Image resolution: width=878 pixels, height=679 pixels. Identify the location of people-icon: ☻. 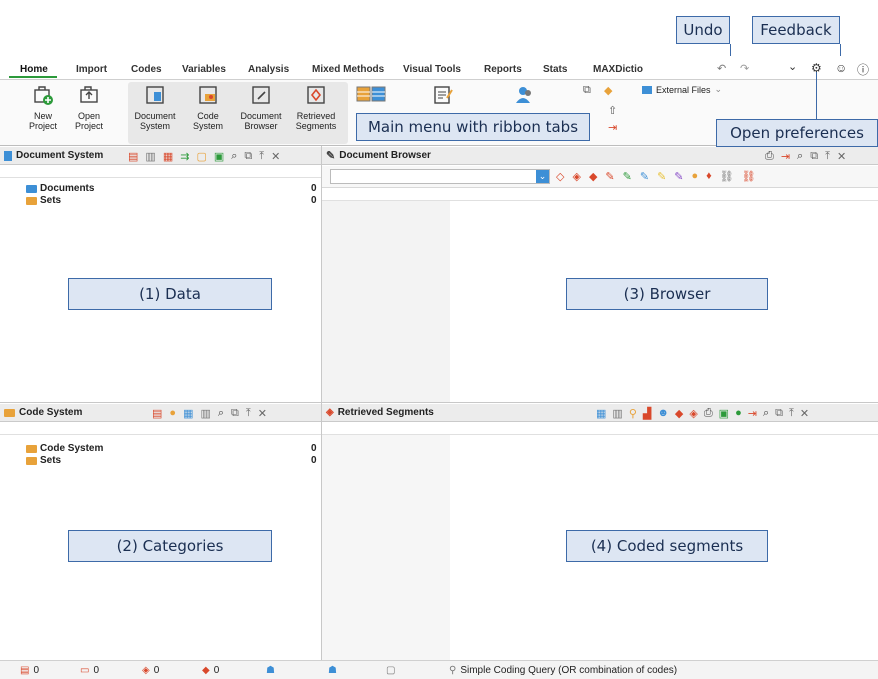
(663, 413).